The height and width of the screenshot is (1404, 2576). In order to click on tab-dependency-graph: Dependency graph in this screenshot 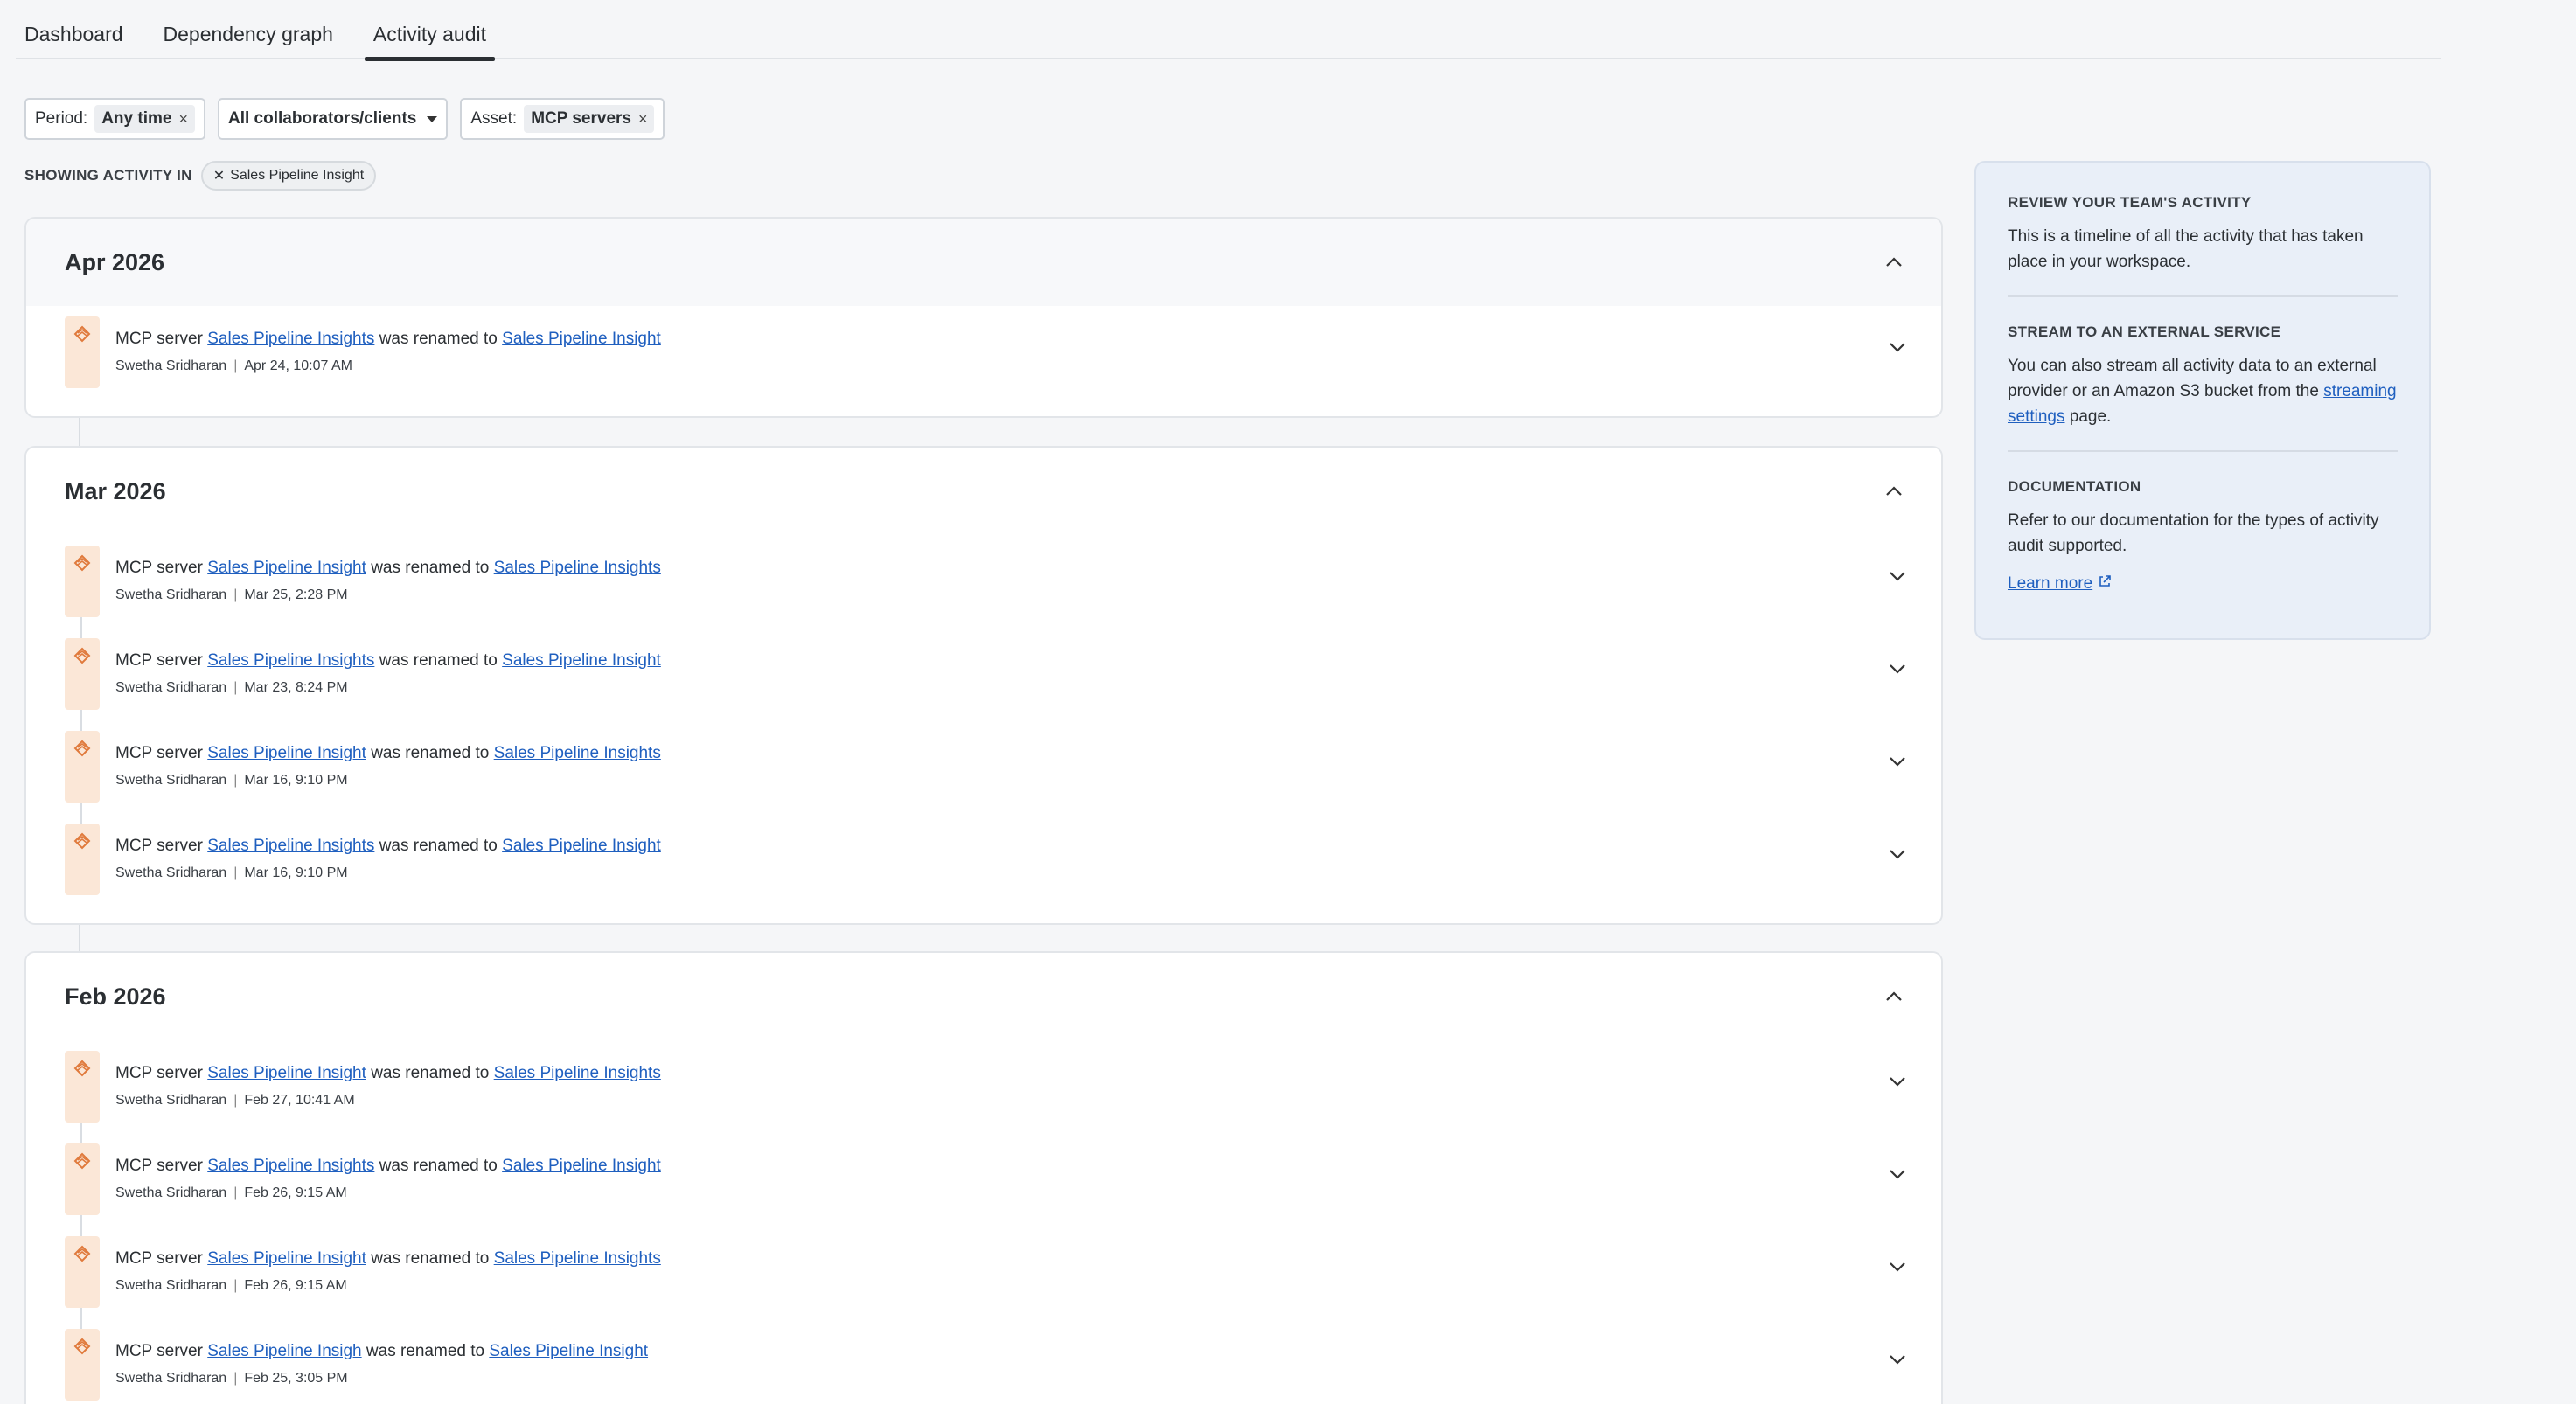, I will do `click(248, 29)`.